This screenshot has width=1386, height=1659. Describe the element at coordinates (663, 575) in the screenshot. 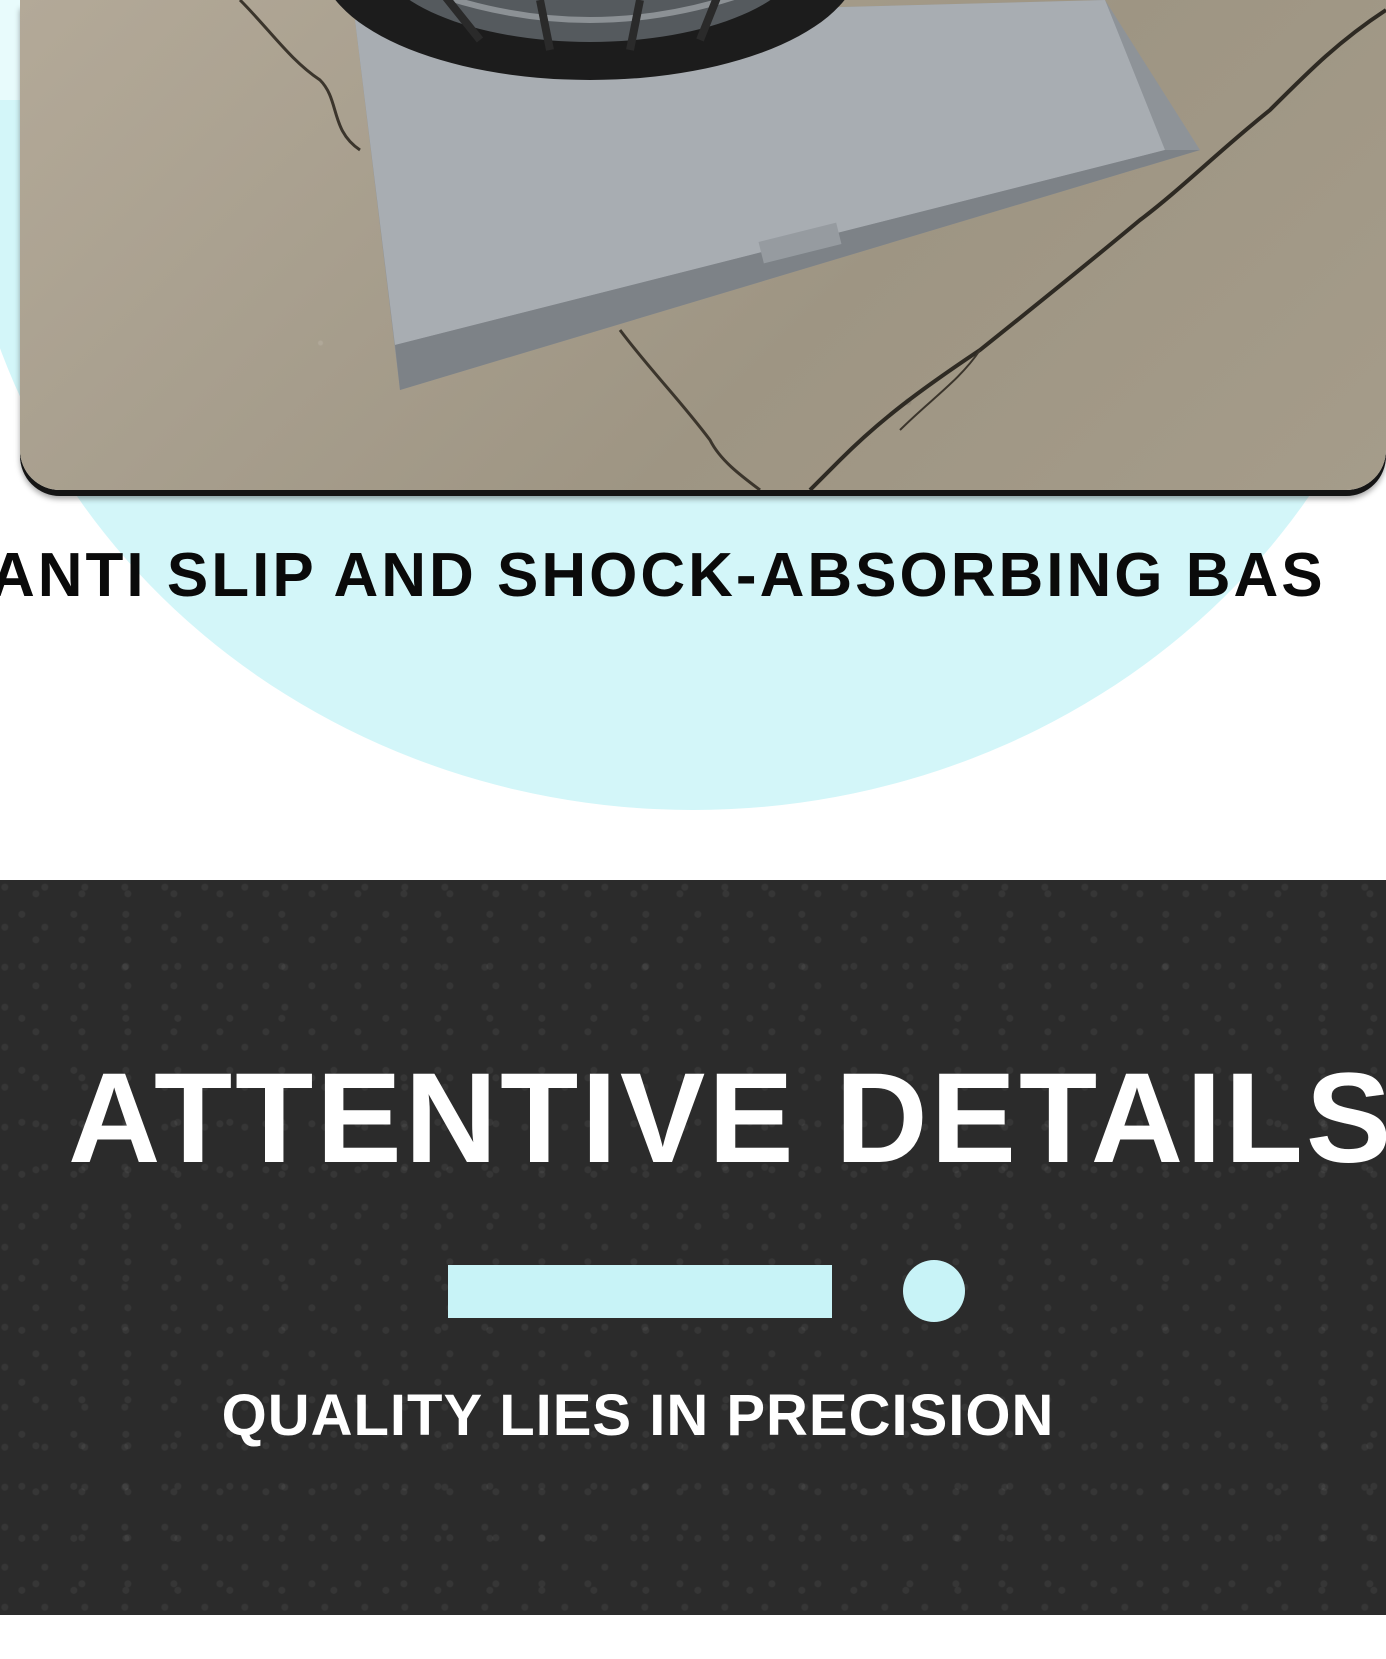

I see `feature-caption-text: ANTI SLIP AND SHOCK-ABSORBING BAS` at that location.